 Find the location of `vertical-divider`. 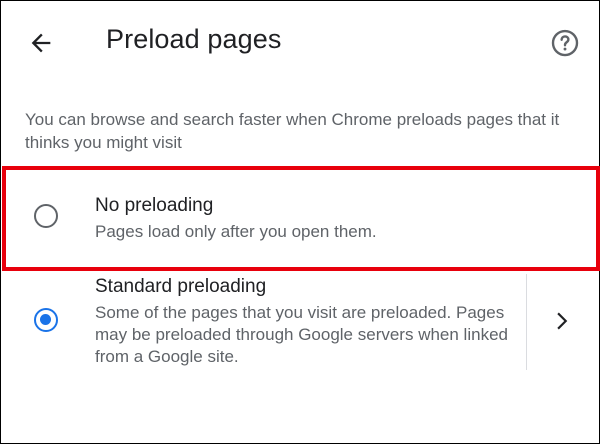

vertical-divider is located at coordinates (526, 322).